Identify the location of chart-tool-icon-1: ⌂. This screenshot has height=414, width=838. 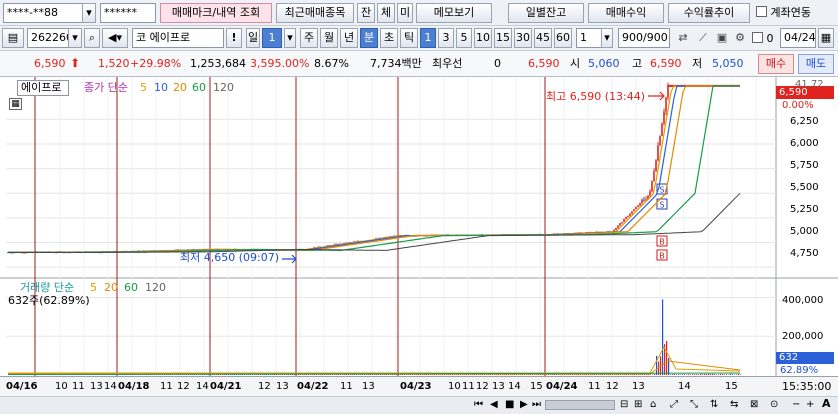
(653, 405).